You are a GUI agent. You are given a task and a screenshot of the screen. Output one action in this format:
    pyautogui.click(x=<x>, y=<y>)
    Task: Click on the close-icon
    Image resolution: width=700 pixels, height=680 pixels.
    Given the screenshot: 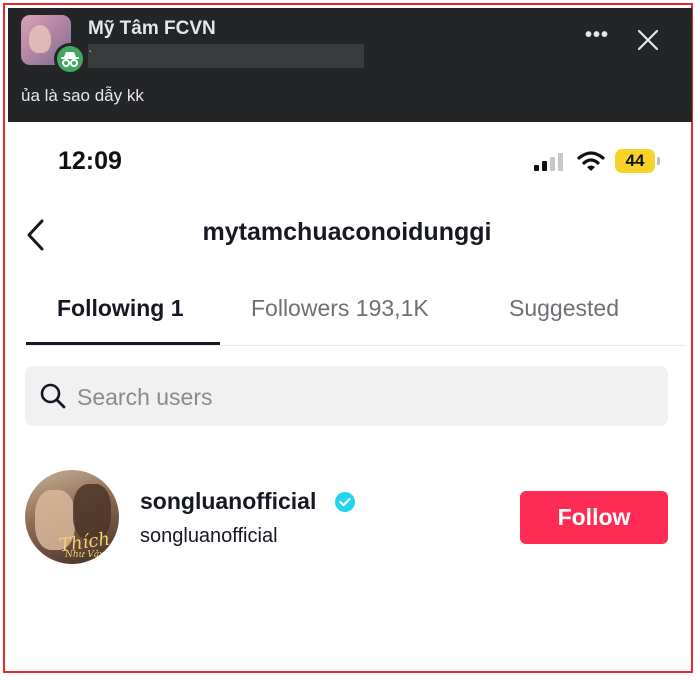 What is the action you would take?
    pyautogui.click(x=648, y=40)
    